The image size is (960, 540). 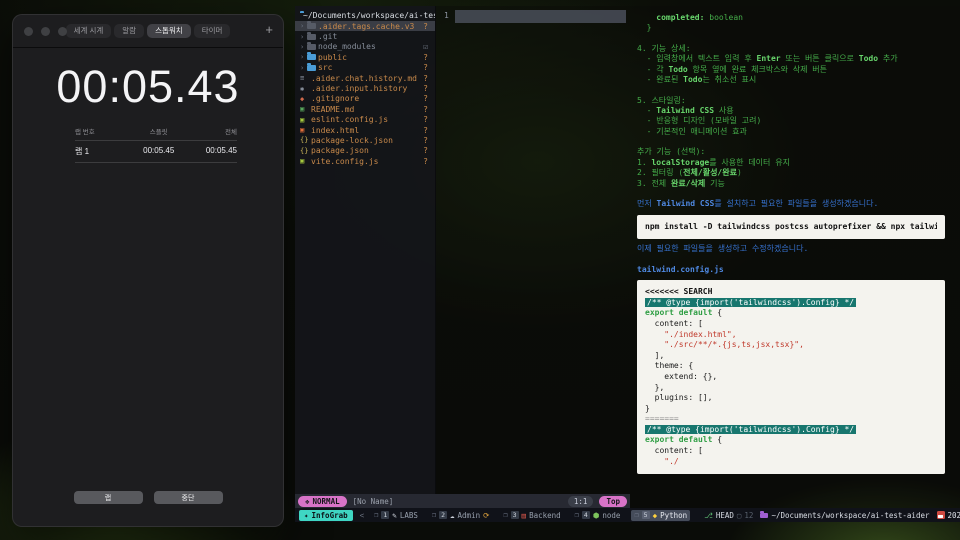 I want to click on text-segment: {, so click(x=717, y=313).